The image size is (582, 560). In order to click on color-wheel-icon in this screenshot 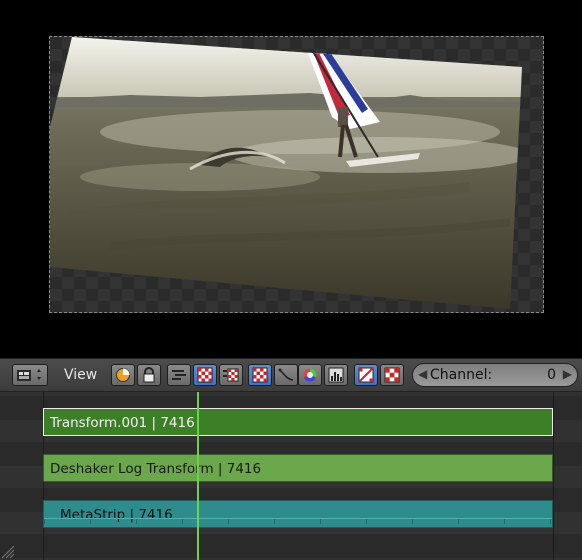, I will do `click(310, 375)`.